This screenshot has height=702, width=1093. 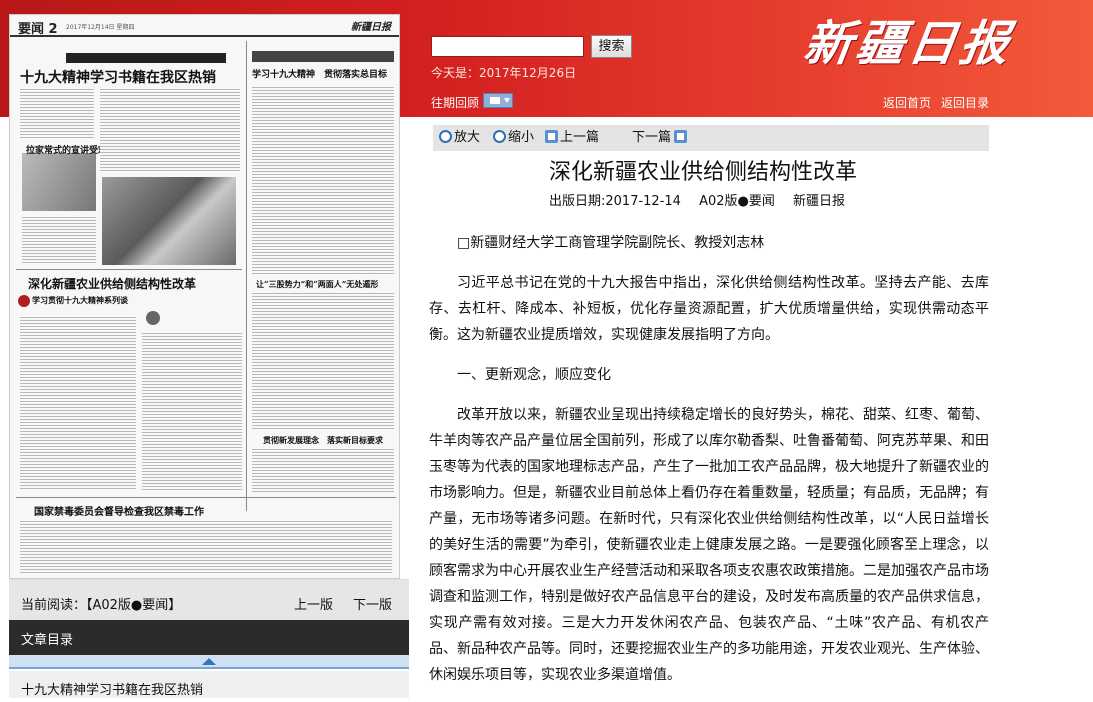 I want to click on prev-page-link: 上一版, so click(x=313, y=603).